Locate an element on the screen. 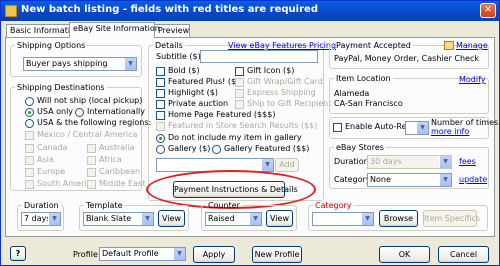  express-shipping-label: Express Shipping is located at coordinates (281, 92).